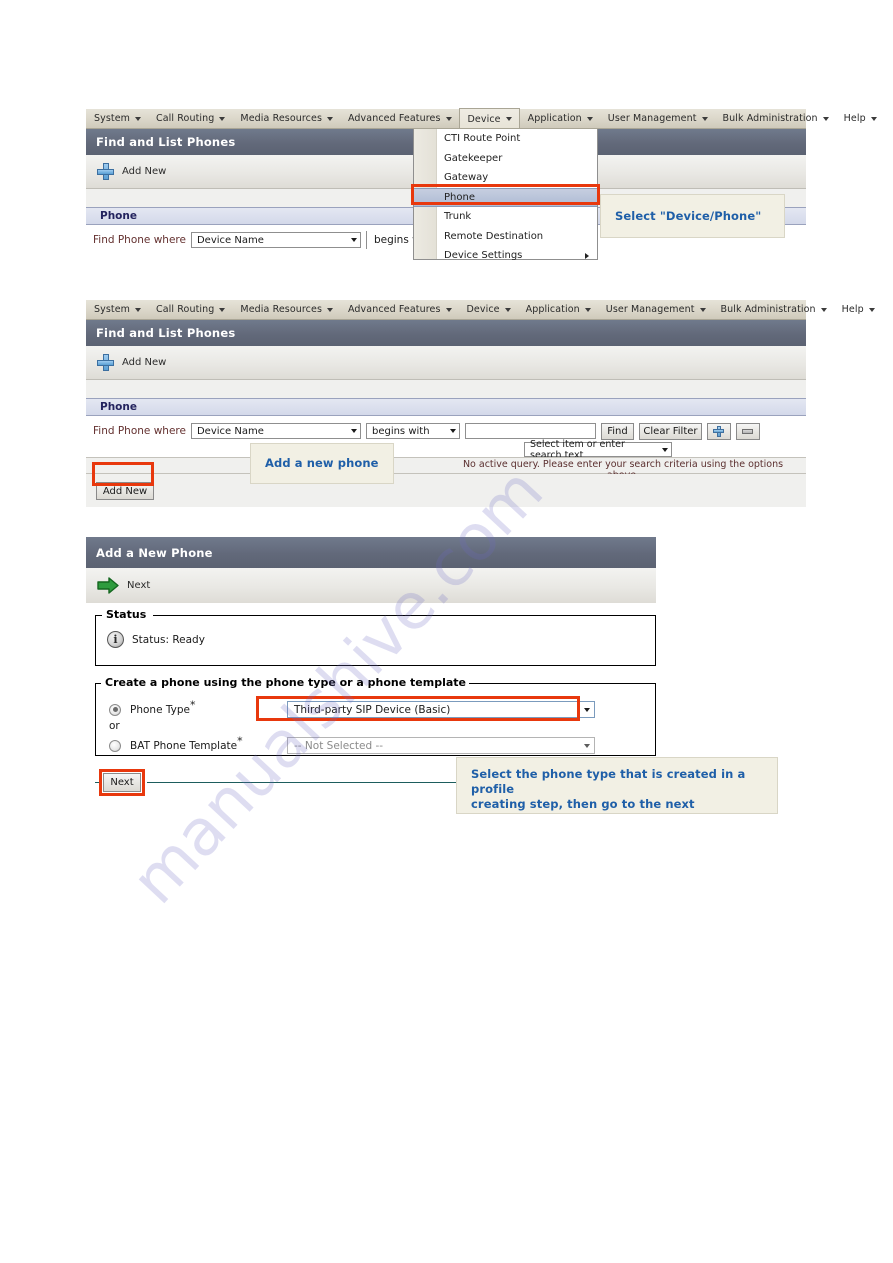 The width and height of the screenshot is (893, 1263). I want to click on bat-template-radio, so click(115, 745).